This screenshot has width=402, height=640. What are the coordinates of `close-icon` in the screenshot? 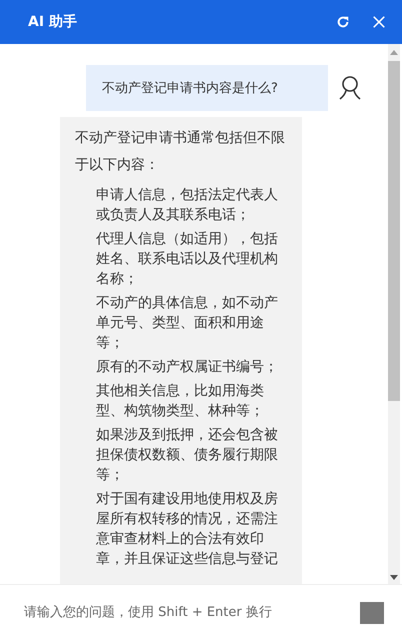 It's located at (379, 22).